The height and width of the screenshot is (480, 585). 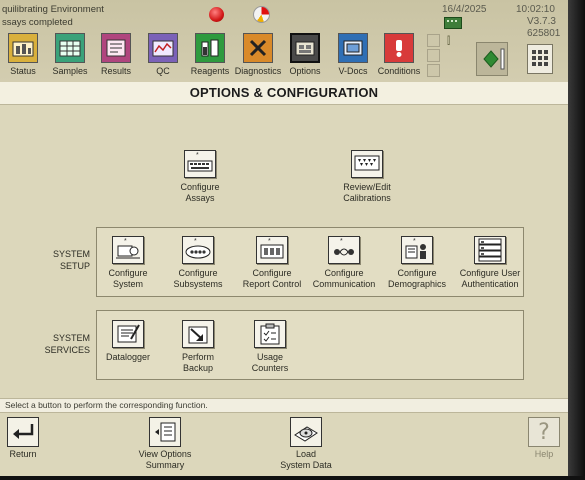 I want to click on nav-vdocs: V-Docs, so click(x=353, y=54).